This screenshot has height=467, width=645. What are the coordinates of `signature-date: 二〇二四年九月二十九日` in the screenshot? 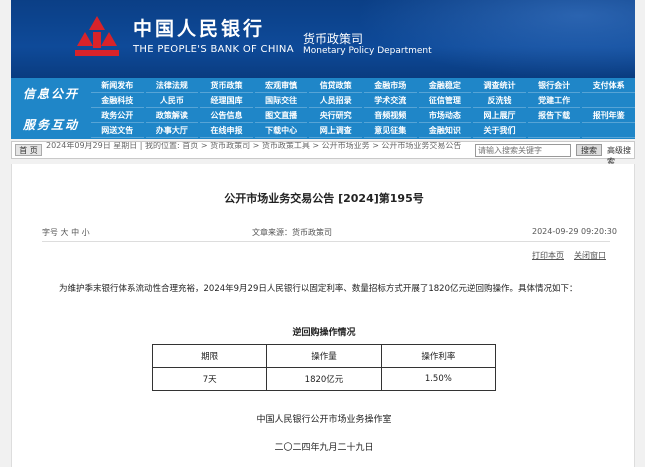 It's located at (324, 448).